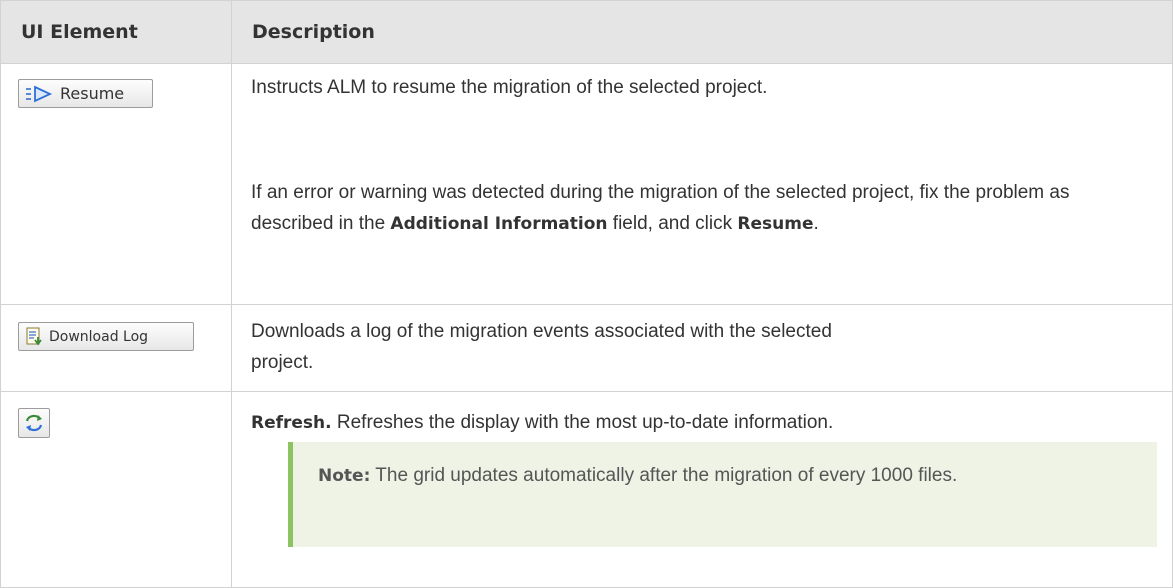 The image size is (1173, 588). I want to click on header-ui-element: UI Element, so click(79, 32).